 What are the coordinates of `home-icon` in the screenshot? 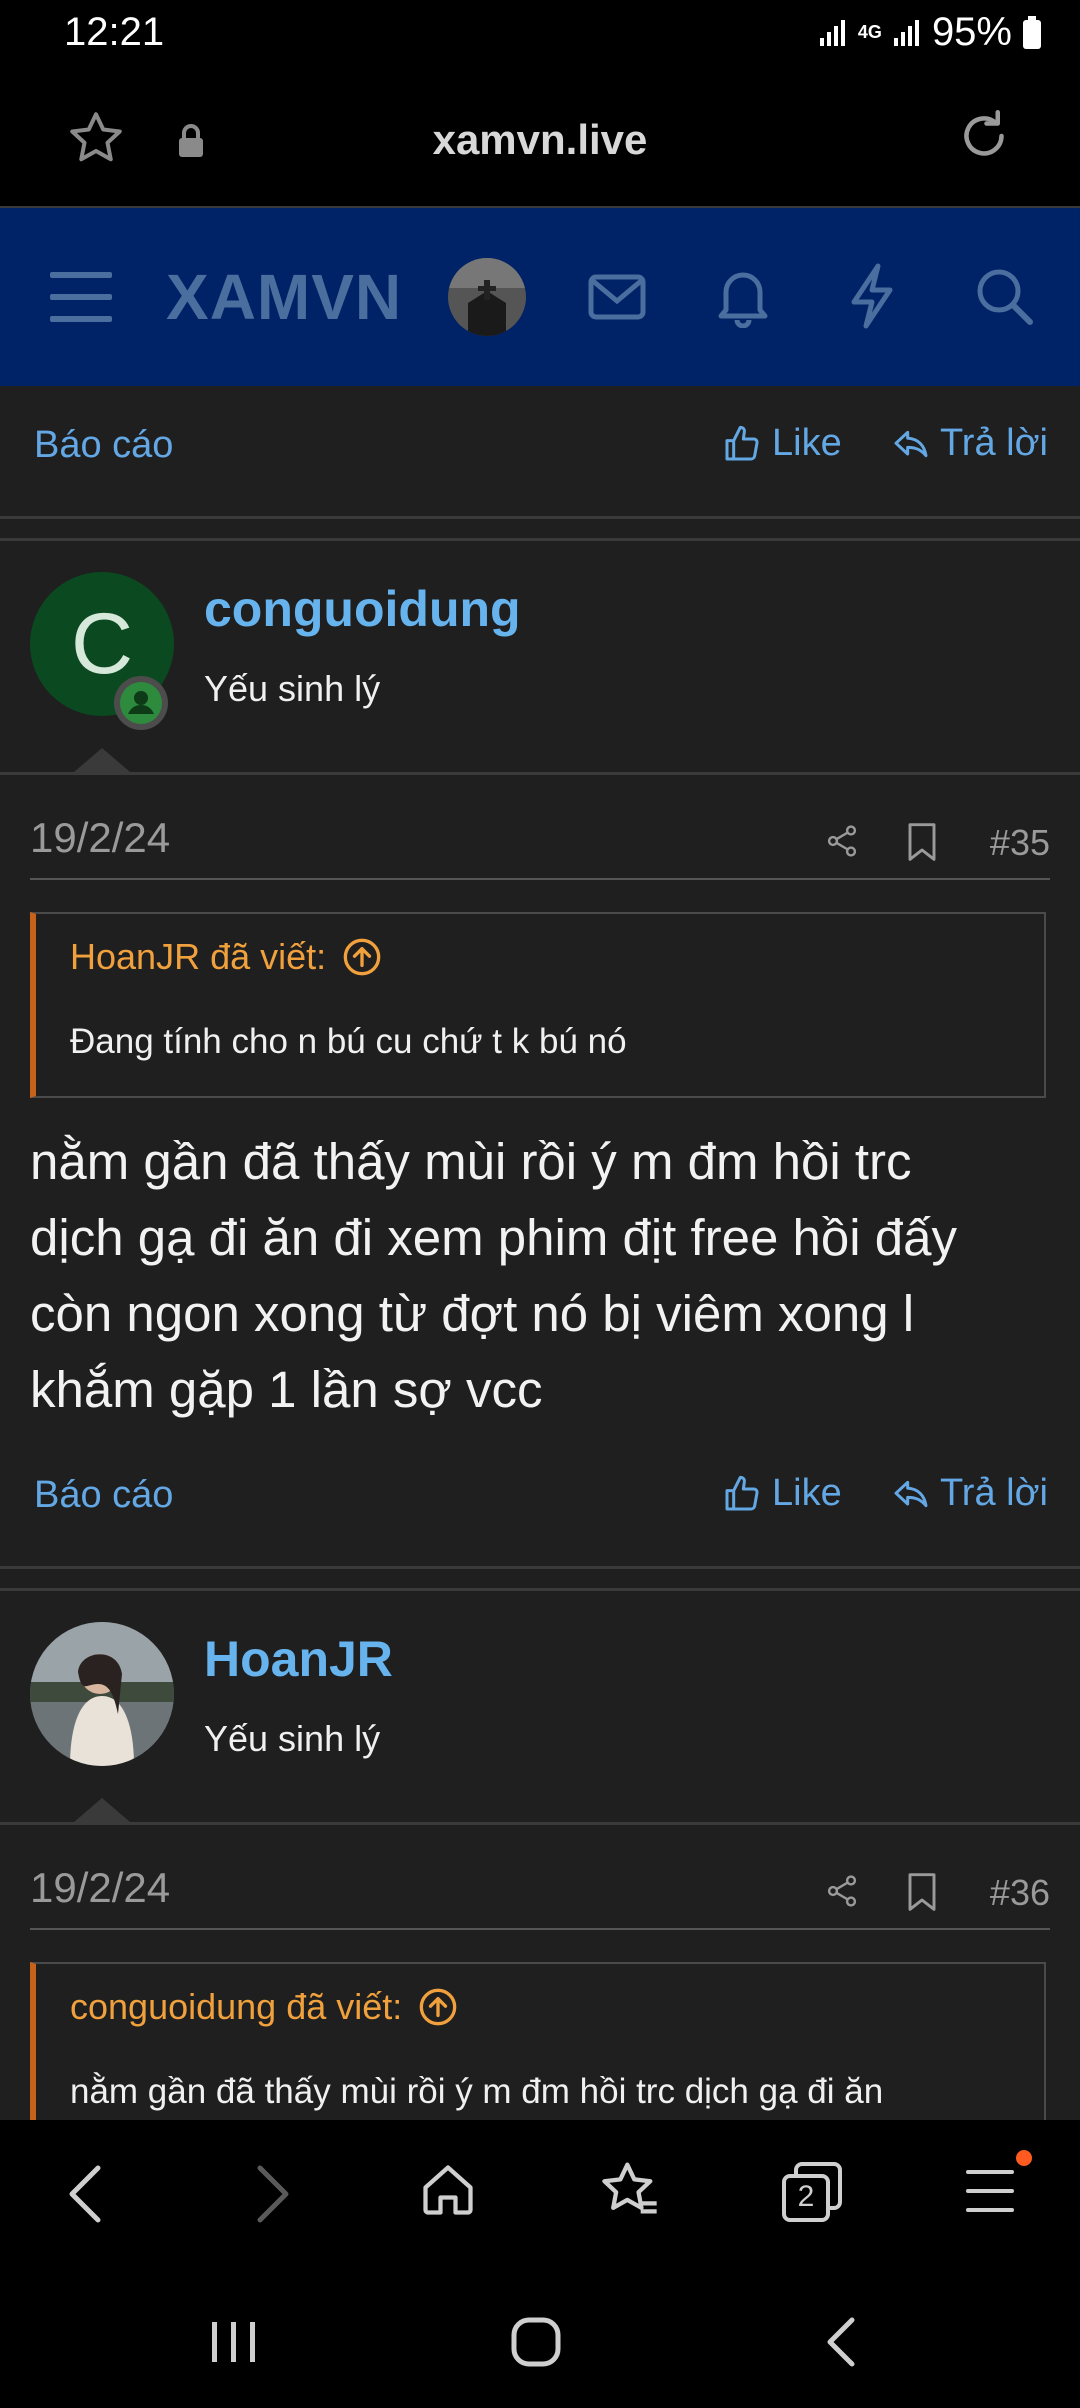 It's located at (448, 2190).